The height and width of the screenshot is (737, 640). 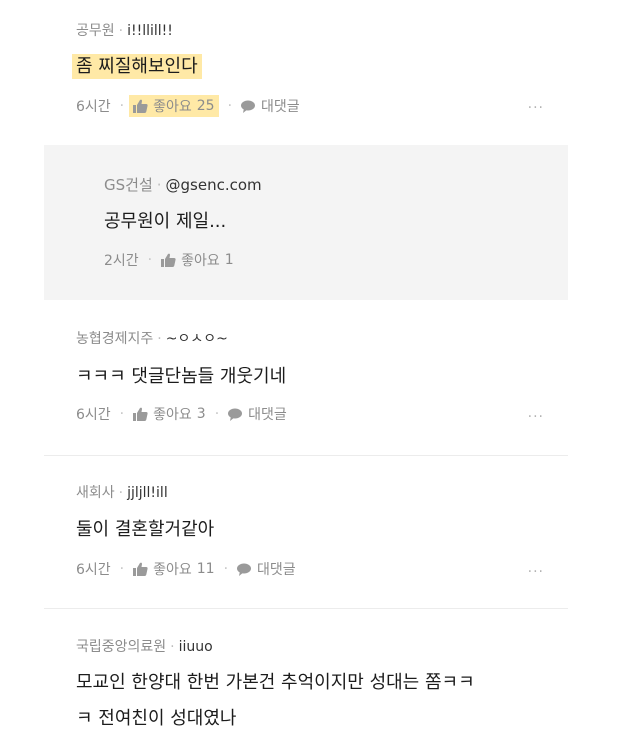 I want to click on comment-time: 2시간, so click(x=121, y=261).